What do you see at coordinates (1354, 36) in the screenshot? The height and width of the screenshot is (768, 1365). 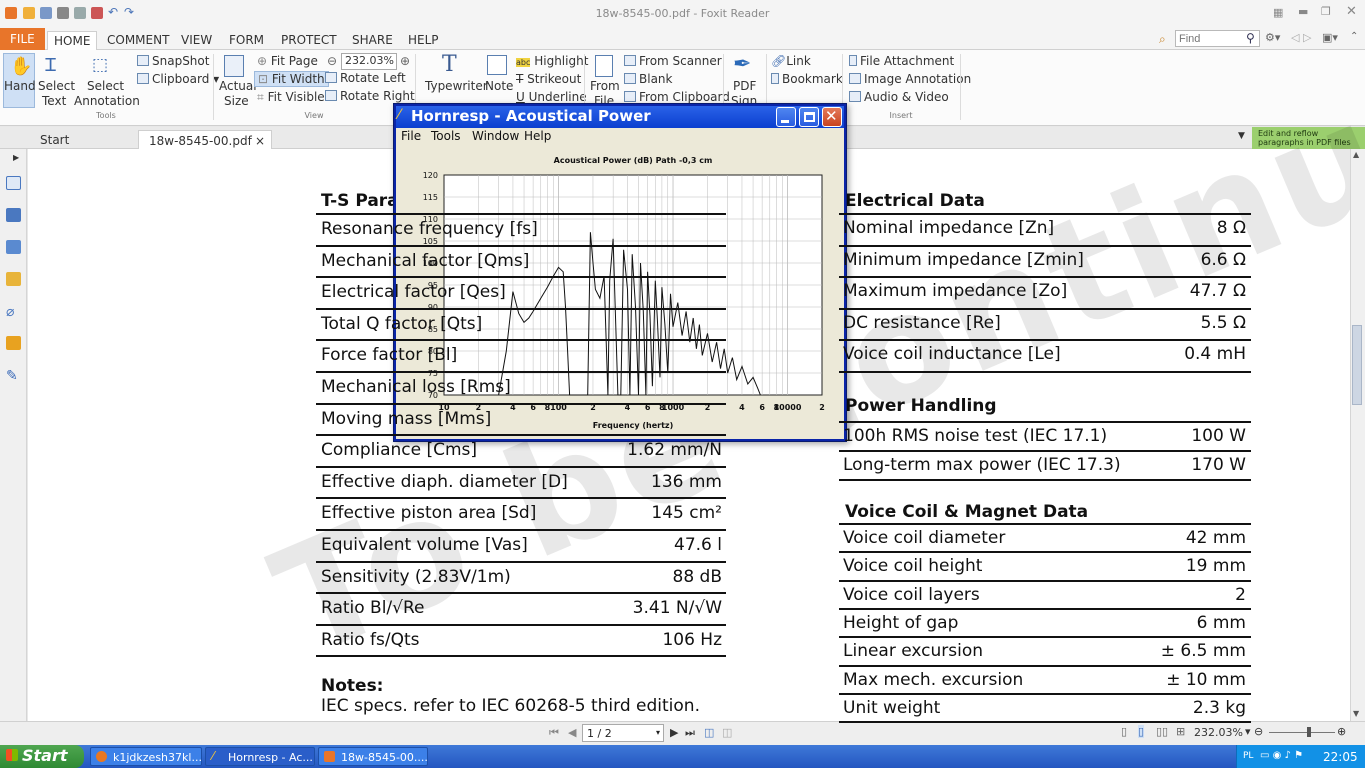 I see `collapse-ribbon-icon: ⌃` at bounding box center [1354, 36].